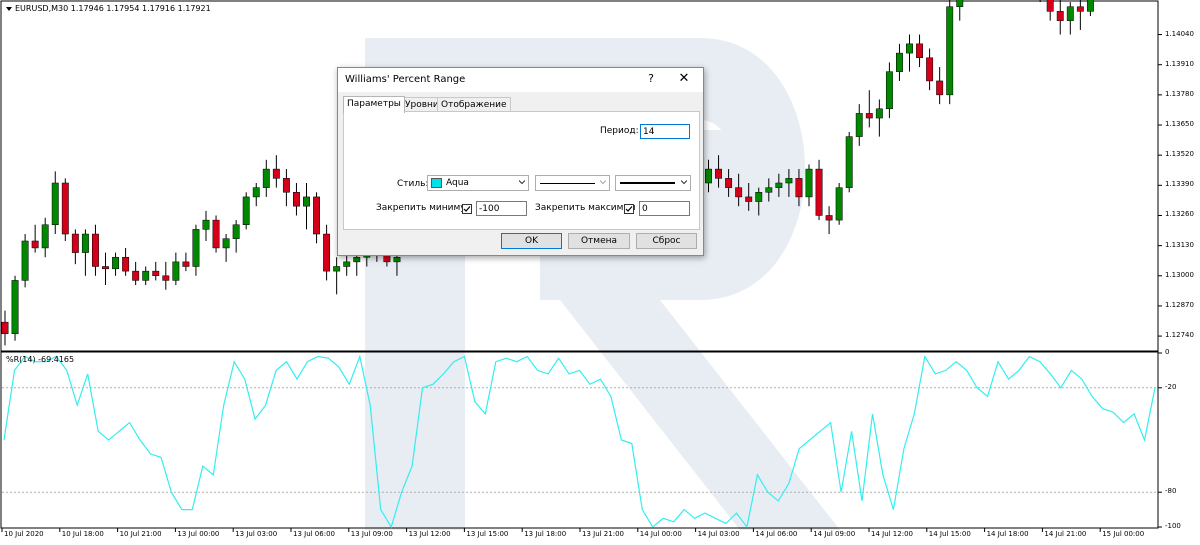 The image size is (1200, 545). I want to click on time-tick-label: 13 Jul 12:00, so click(429, 534).